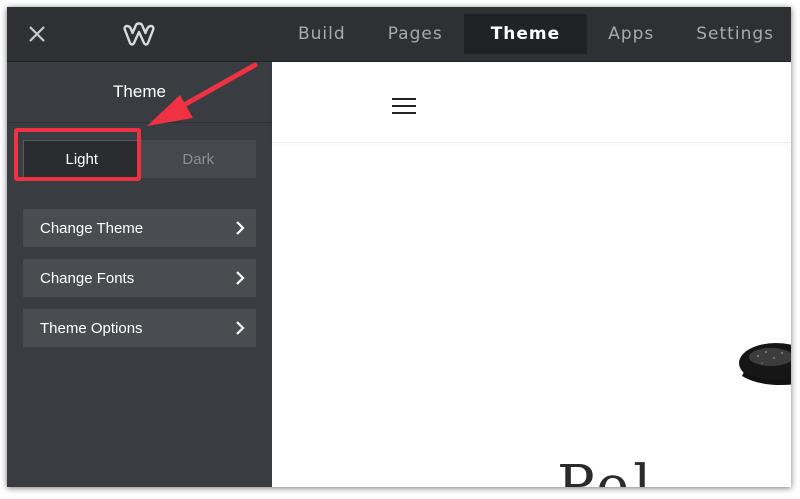  I want to click on close-button, so click(37, 34).